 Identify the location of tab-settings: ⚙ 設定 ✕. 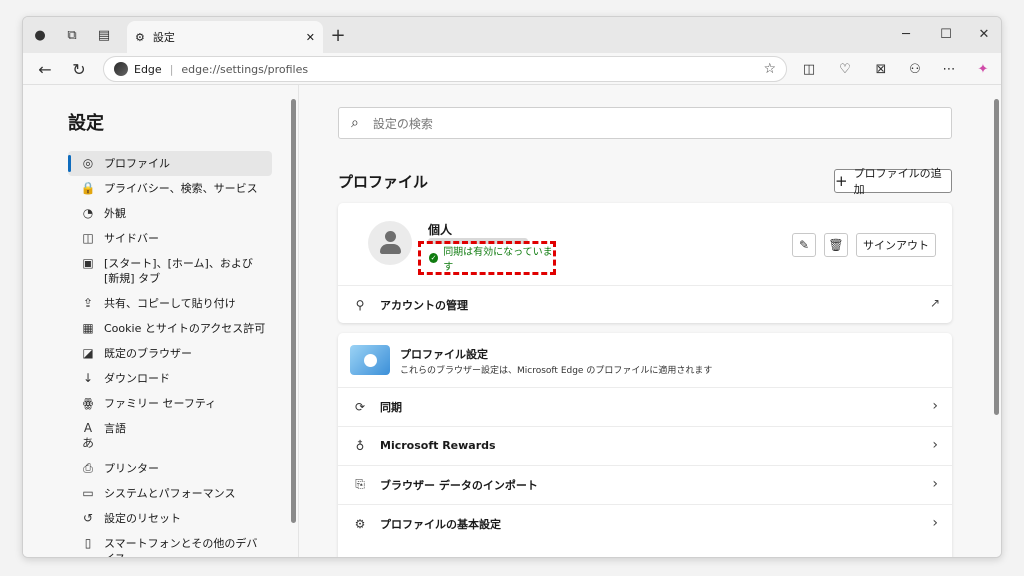
(225, 37).